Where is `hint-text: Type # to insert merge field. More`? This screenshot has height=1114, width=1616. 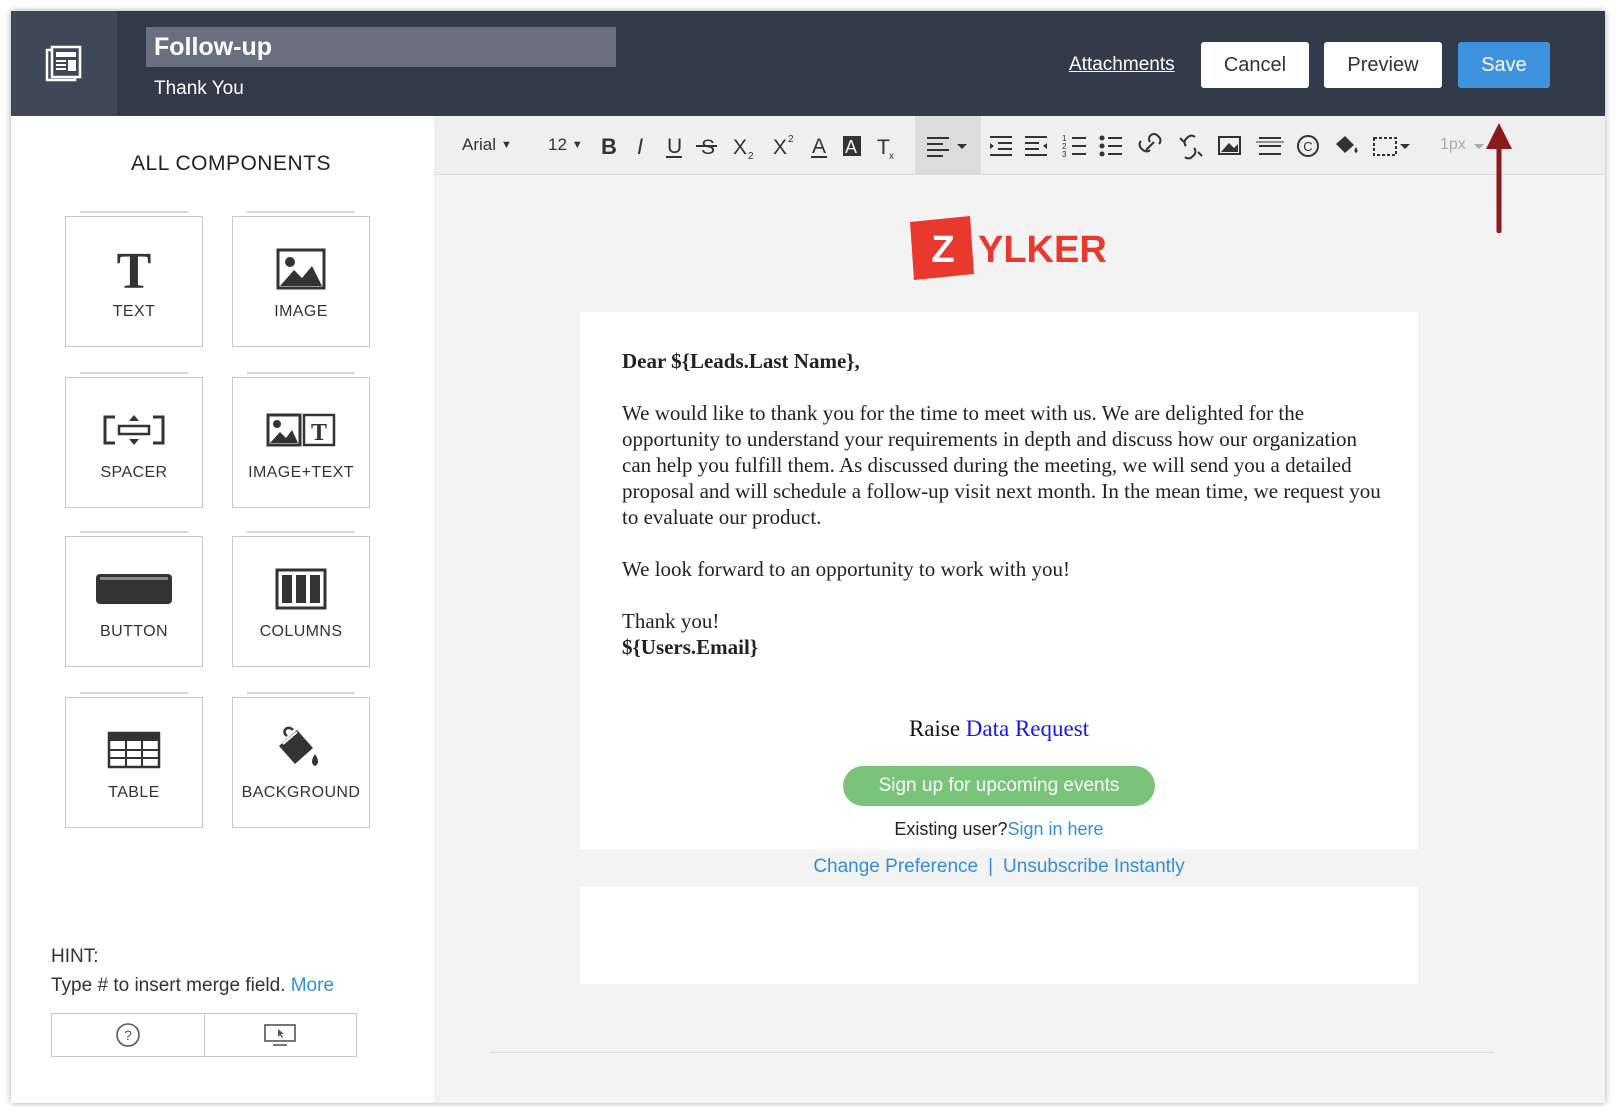 hint-text: Type # to insert merge field. More is located at coordinates (192, 986).